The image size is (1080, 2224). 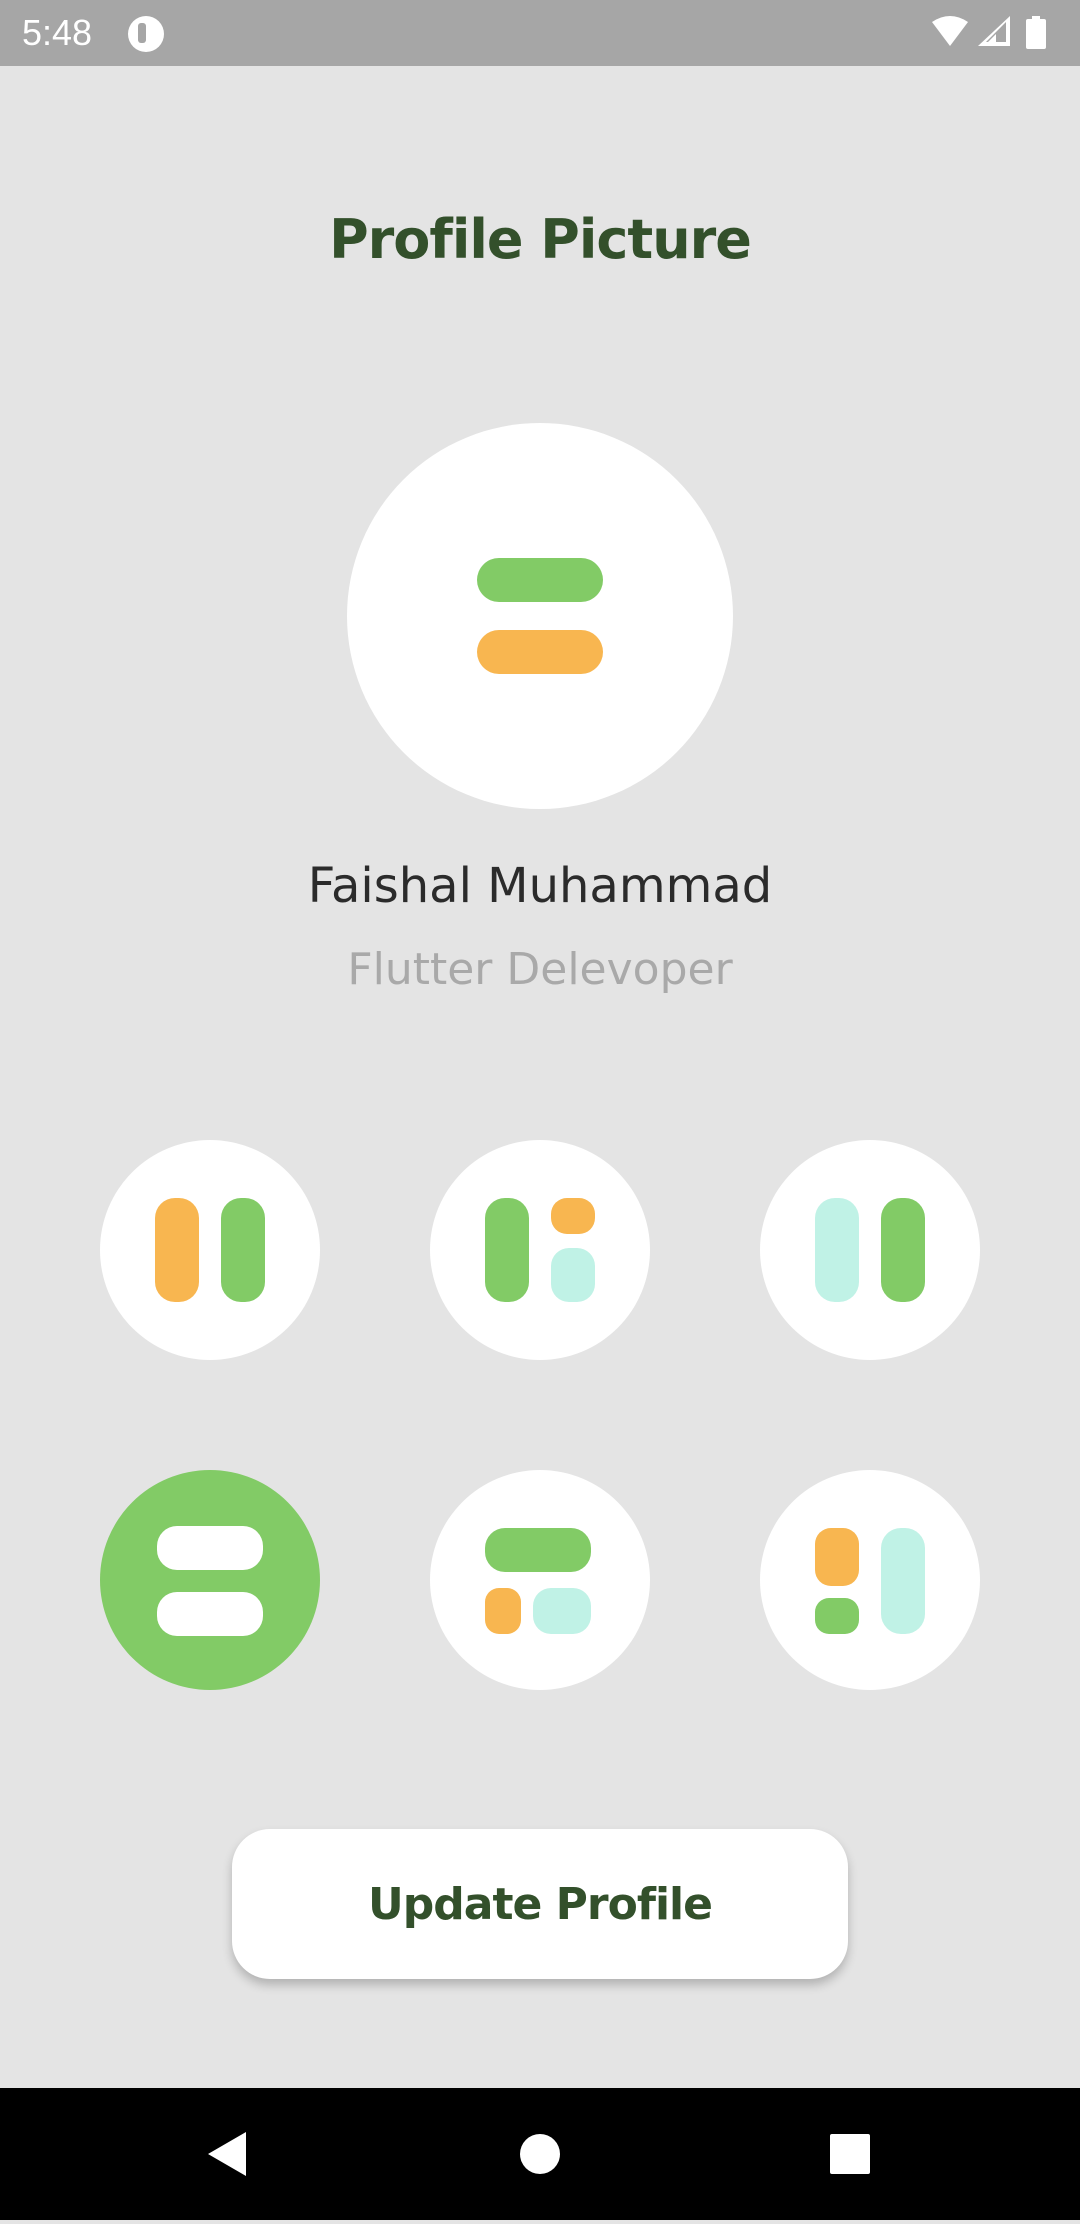 What do you see at coordinates (146, 34) in the screenshot?
I see `app-notification-icon` at bounding box center [146, 34].